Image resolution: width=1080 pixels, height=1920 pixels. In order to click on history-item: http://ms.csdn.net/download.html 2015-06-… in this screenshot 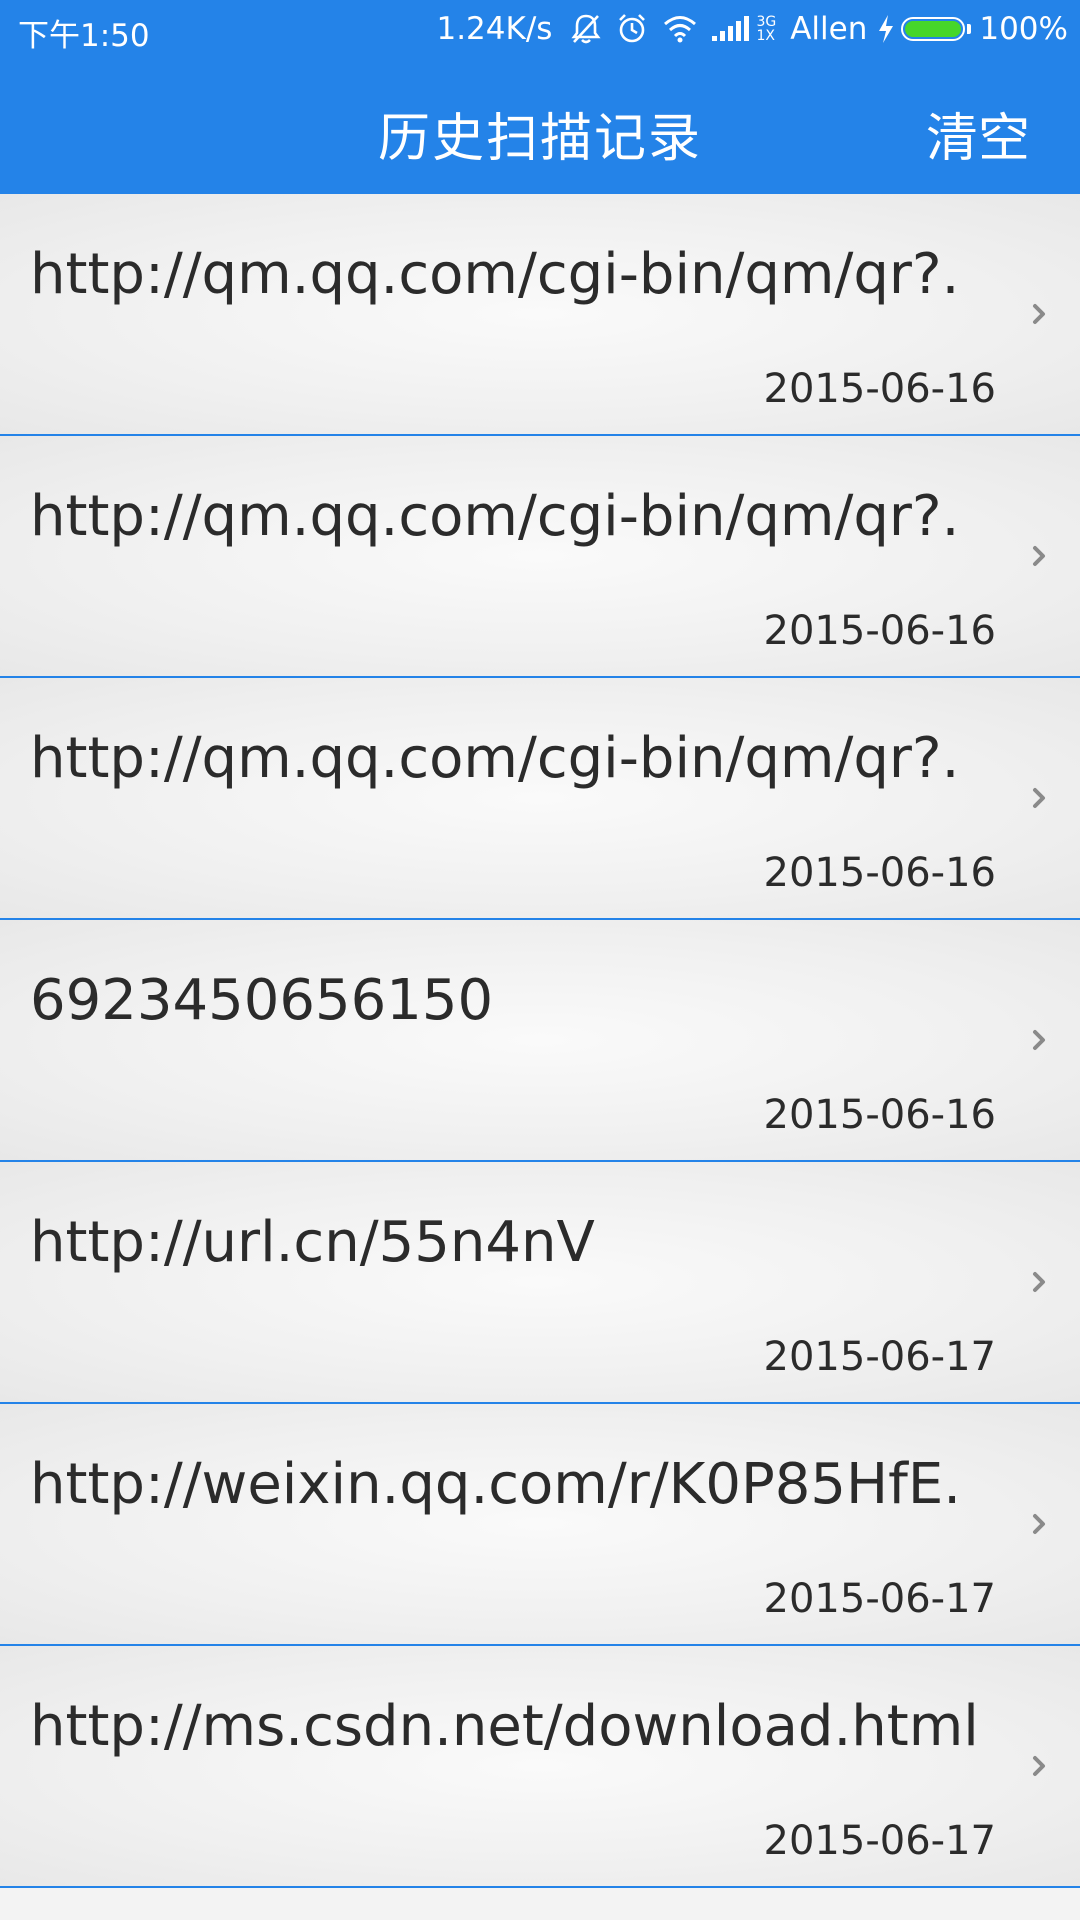, I will do `click(540, 1767)`.